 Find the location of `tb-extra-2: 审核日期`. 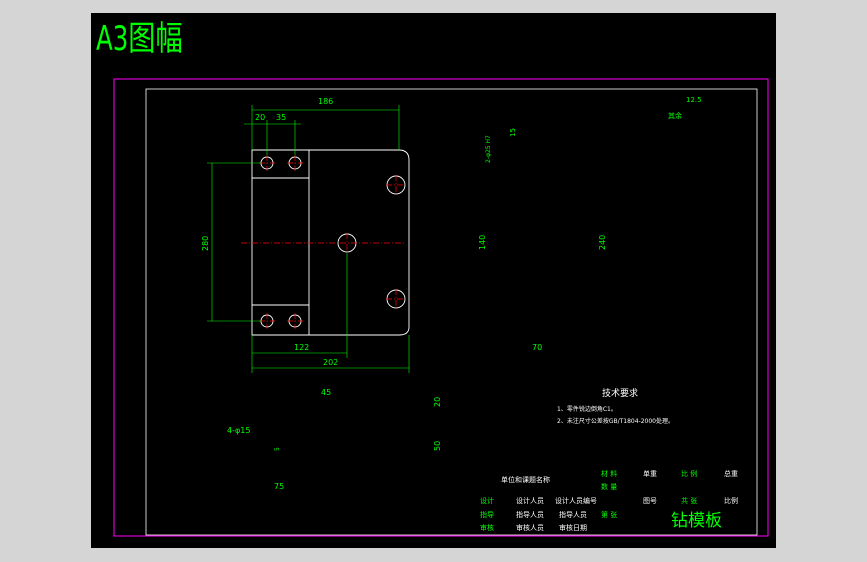

tb-extra-2: 审核日期 is located at coordinates (573, 528).